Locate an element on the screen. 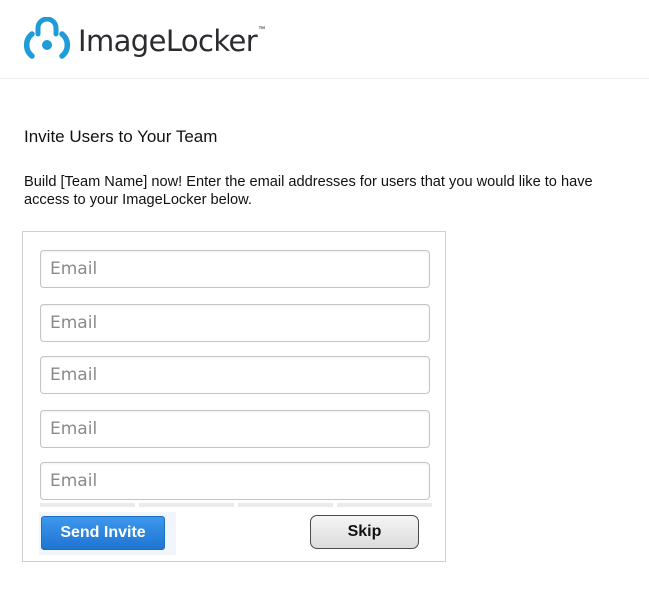 The height and width of the screenshot is (595, 649). send-invite-button: Send Invite is located at coordinates (103, 533).